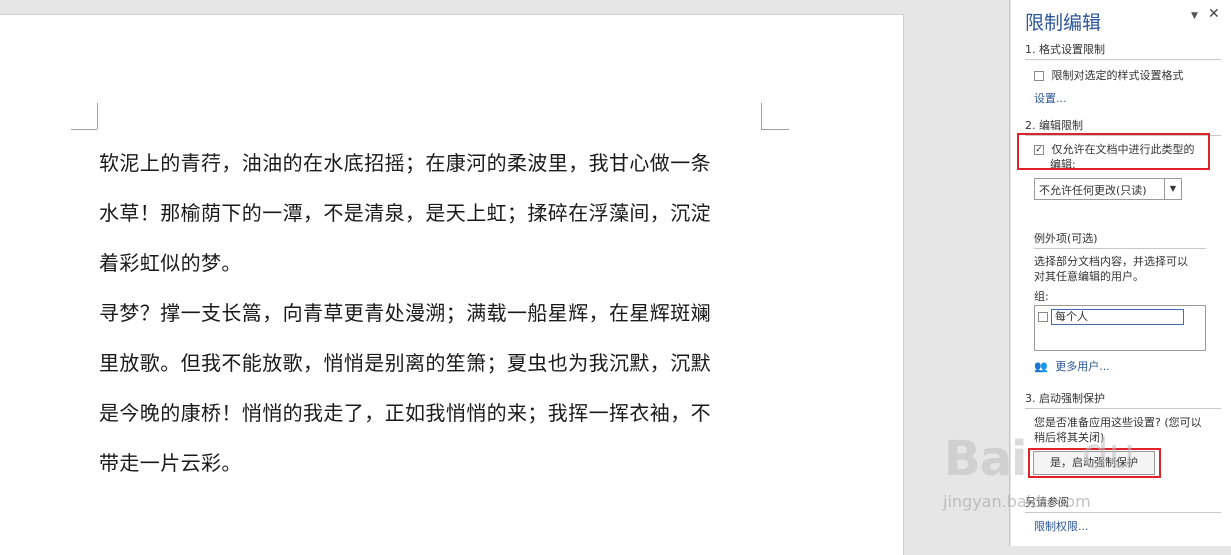  Describe the element at coordinates (1041, 366) in the screenshot. I see `users-icon: 👥` at that location.